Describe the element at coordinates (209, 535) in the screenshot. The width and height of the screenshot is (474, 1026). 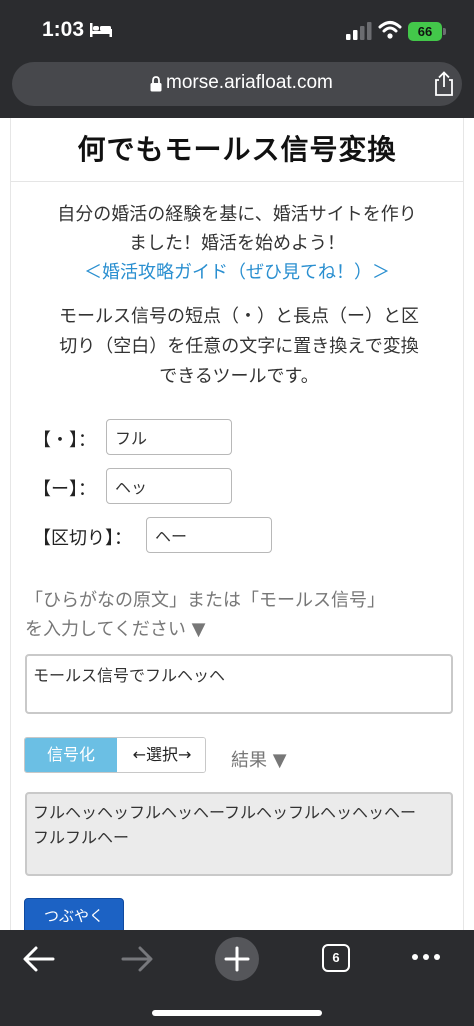
I see `separator-input` at that location.